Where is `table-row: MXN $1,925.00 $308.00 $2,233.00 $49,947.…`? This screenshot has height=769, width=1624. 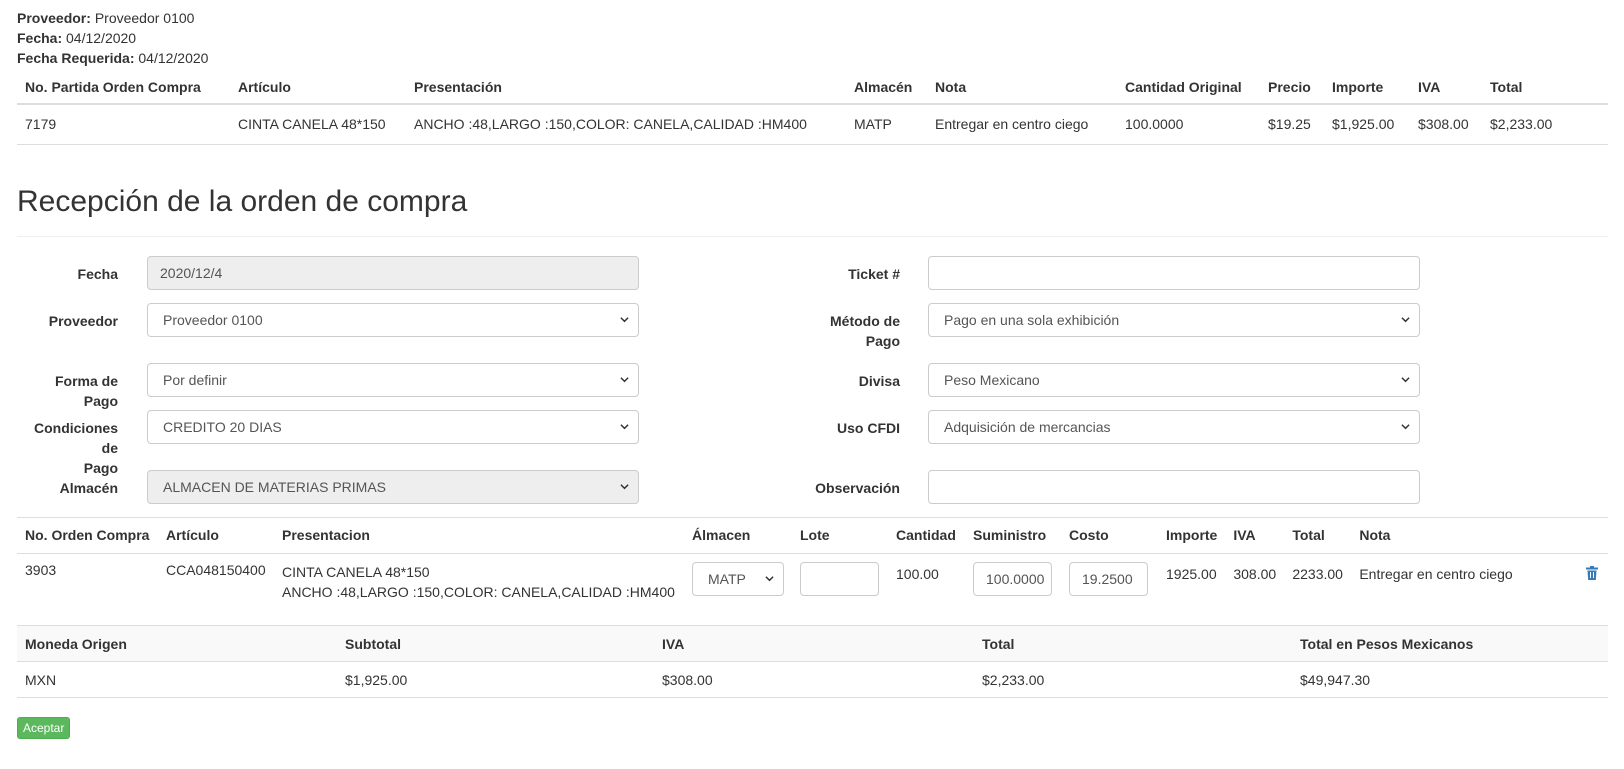
table-row: MXN $1,925.00 $308.00 $2,233.00 $49,947.… is located at coordinates (812, 679).